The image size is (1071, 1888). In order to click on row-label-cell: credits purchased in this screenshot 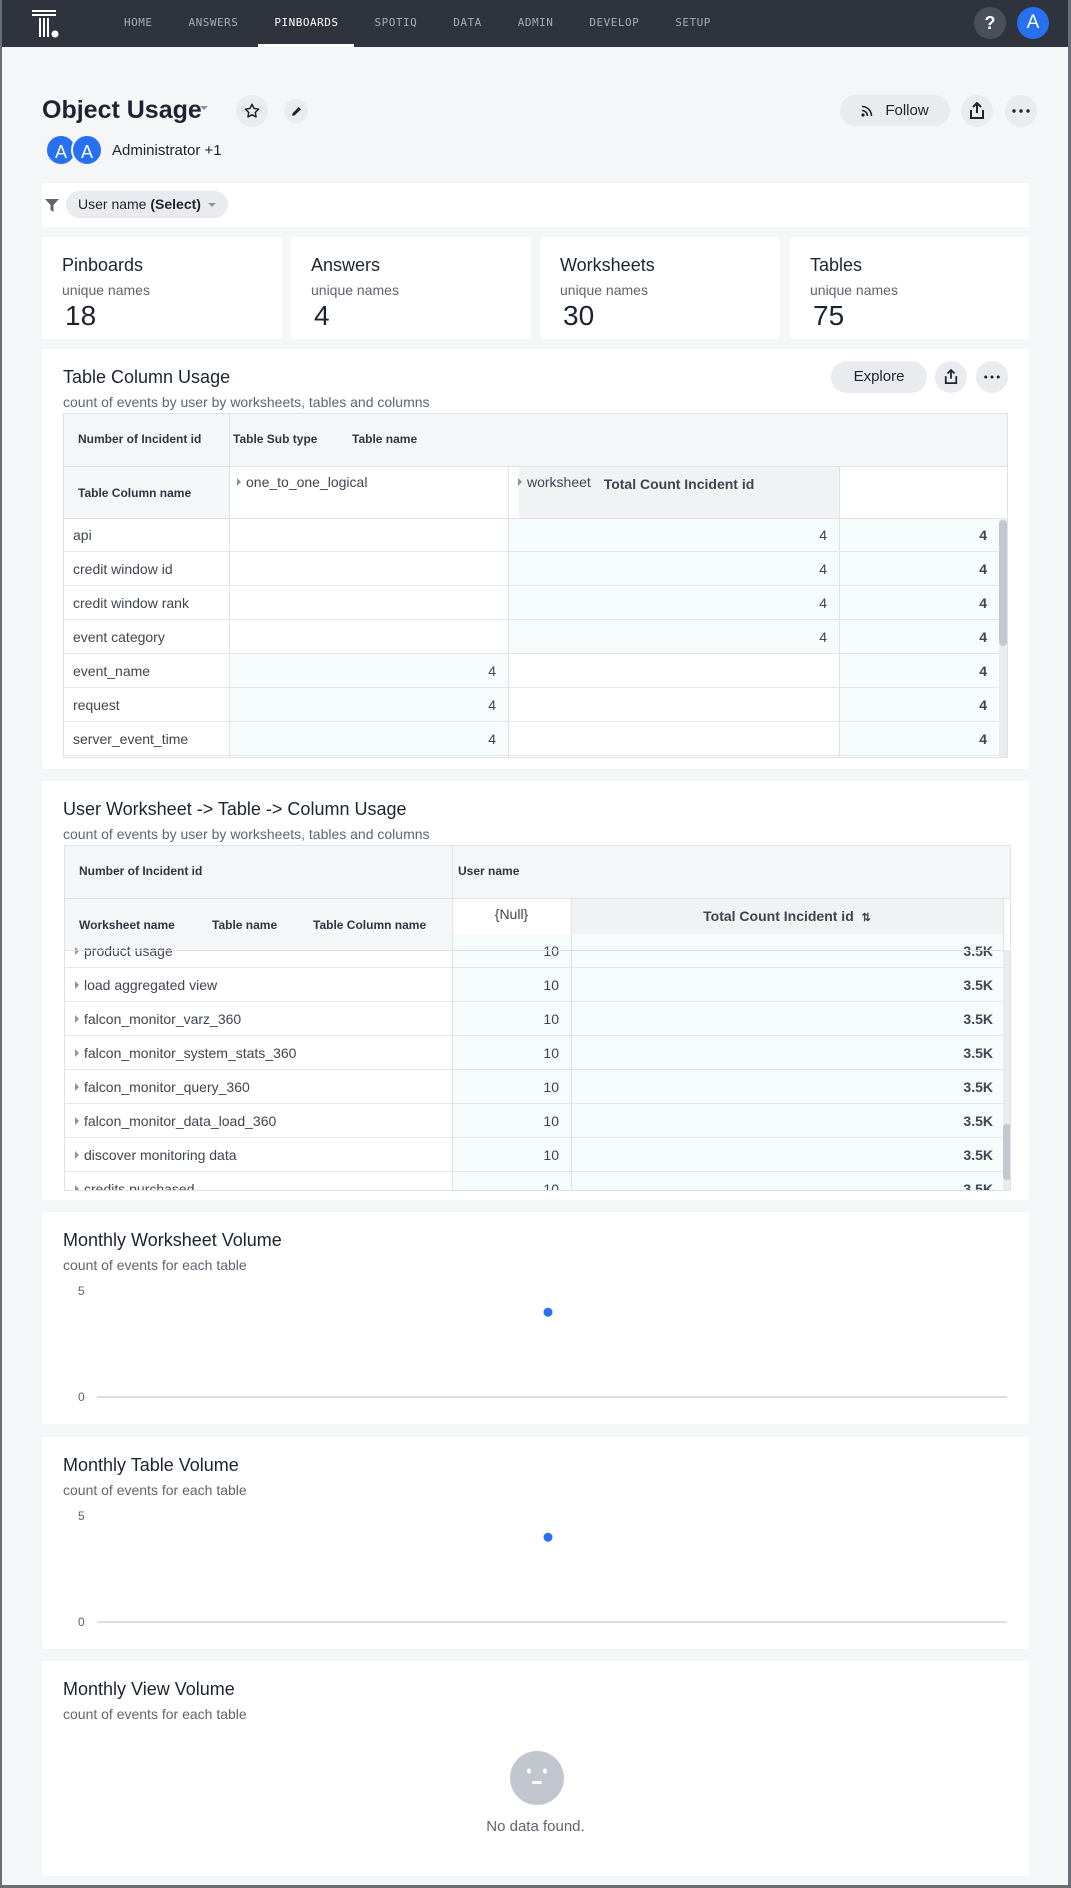, I will do `click(260, 1181)`.